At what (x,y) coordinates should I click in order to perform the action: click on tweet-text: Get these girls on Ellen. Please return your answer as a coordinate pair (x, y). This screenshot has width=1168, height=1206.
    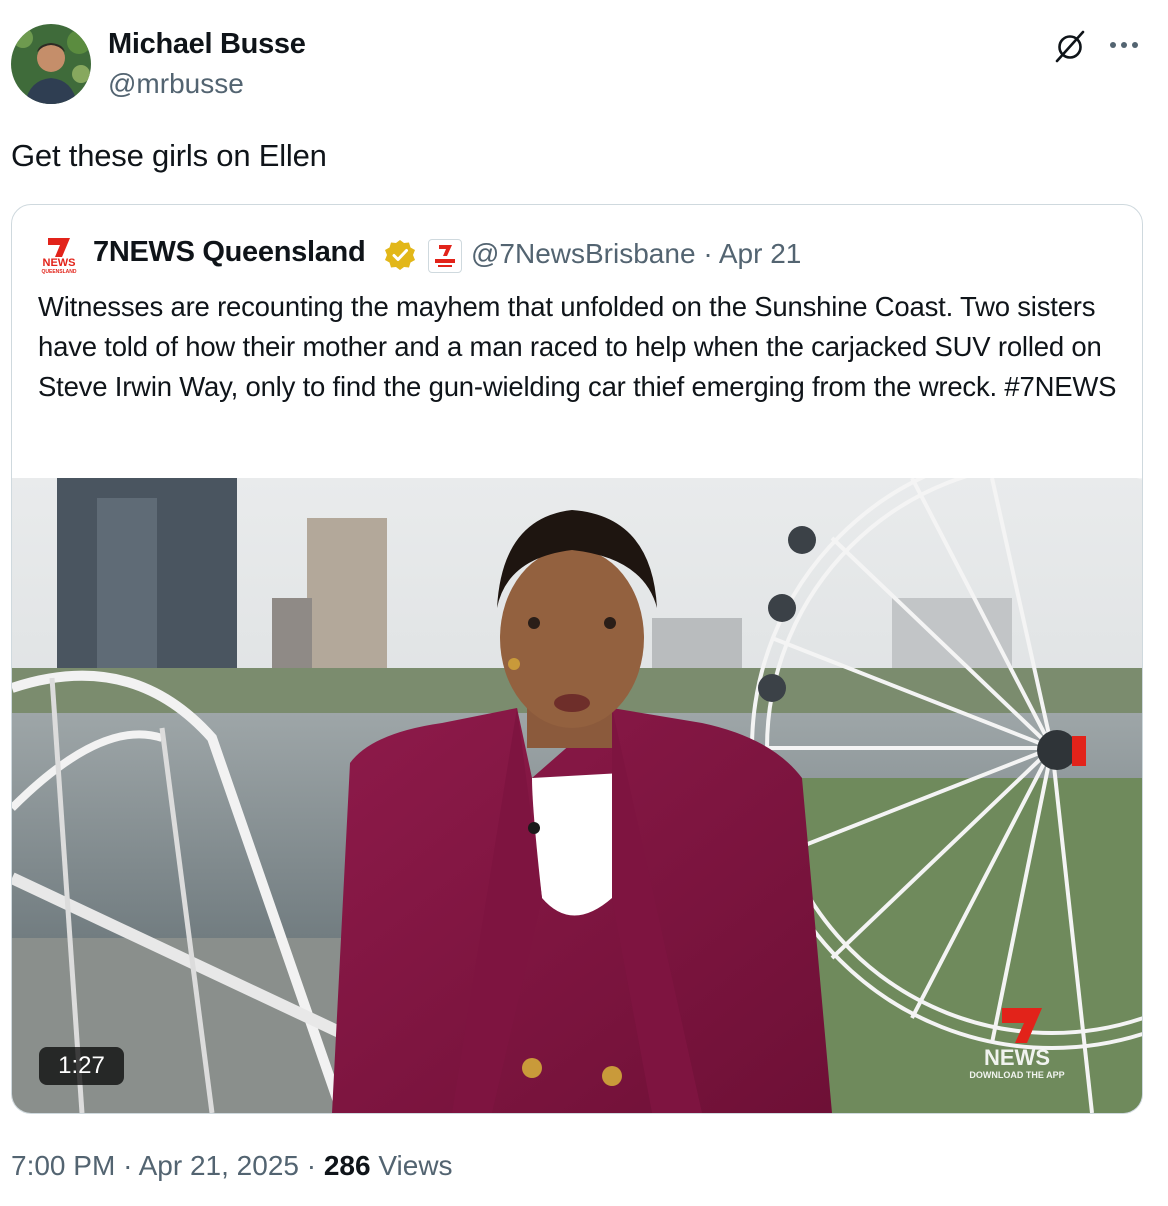
    Looking at the image, I should click on (169, 155).